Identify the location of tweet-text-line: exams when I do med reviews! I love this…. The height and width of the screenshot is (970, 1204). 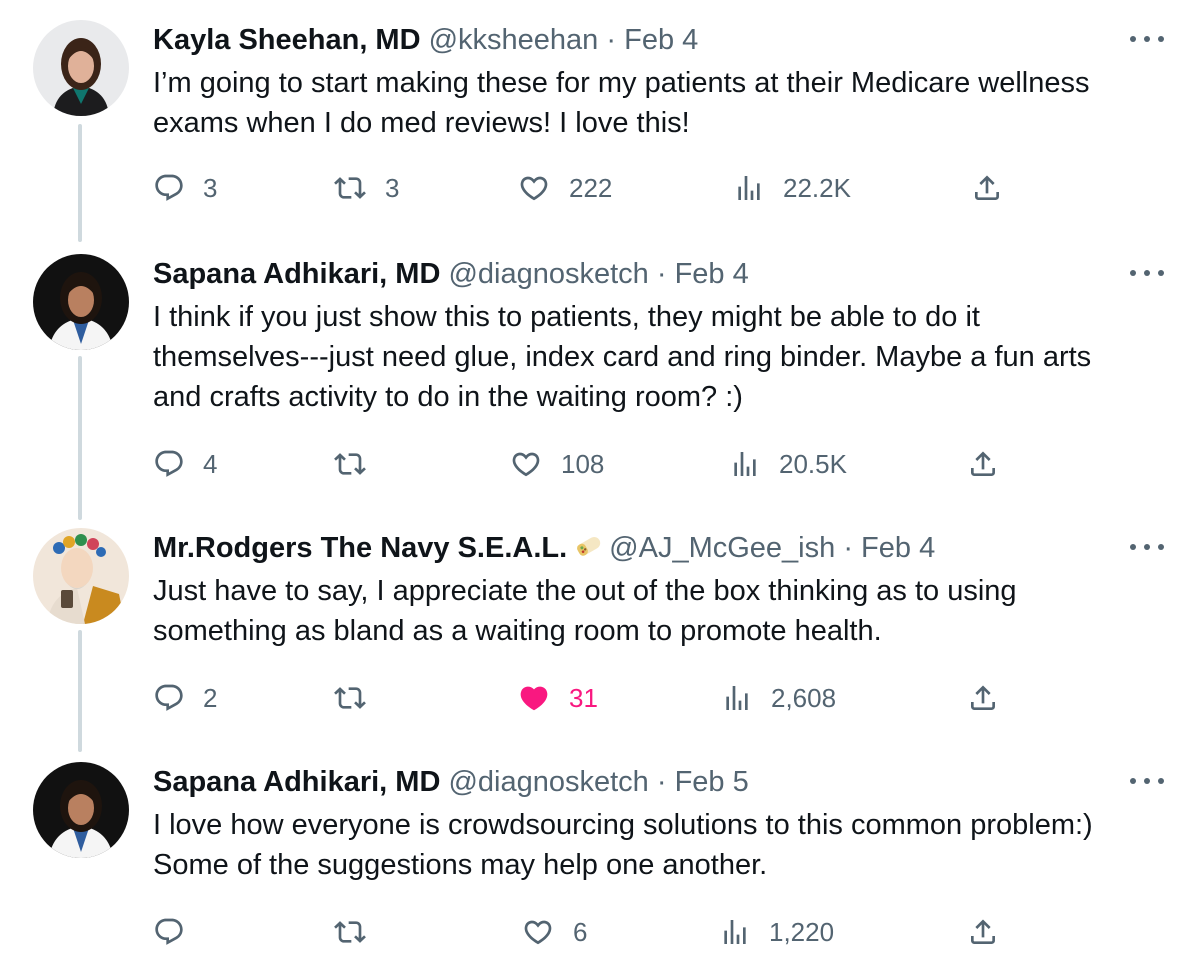
(421, 123).